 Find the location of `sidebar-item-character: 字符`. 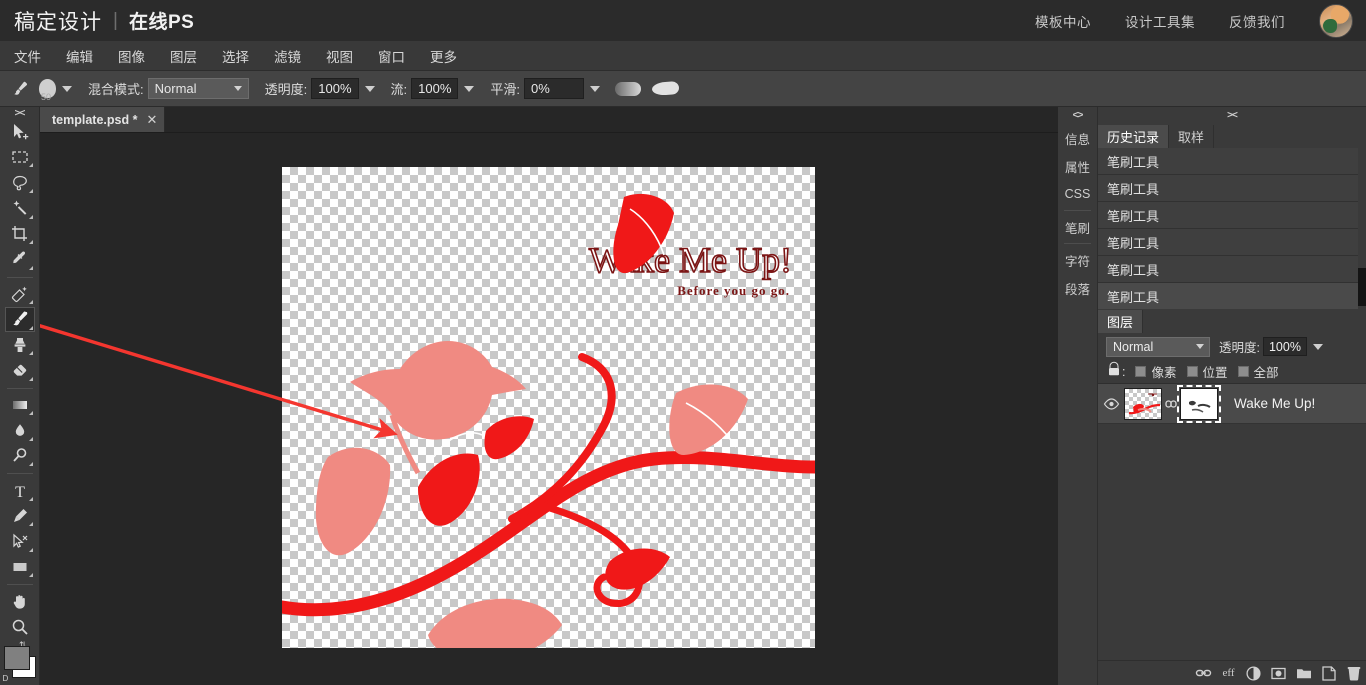

sidebar-item-character: 字符 is located at coordinates (1077, 260).